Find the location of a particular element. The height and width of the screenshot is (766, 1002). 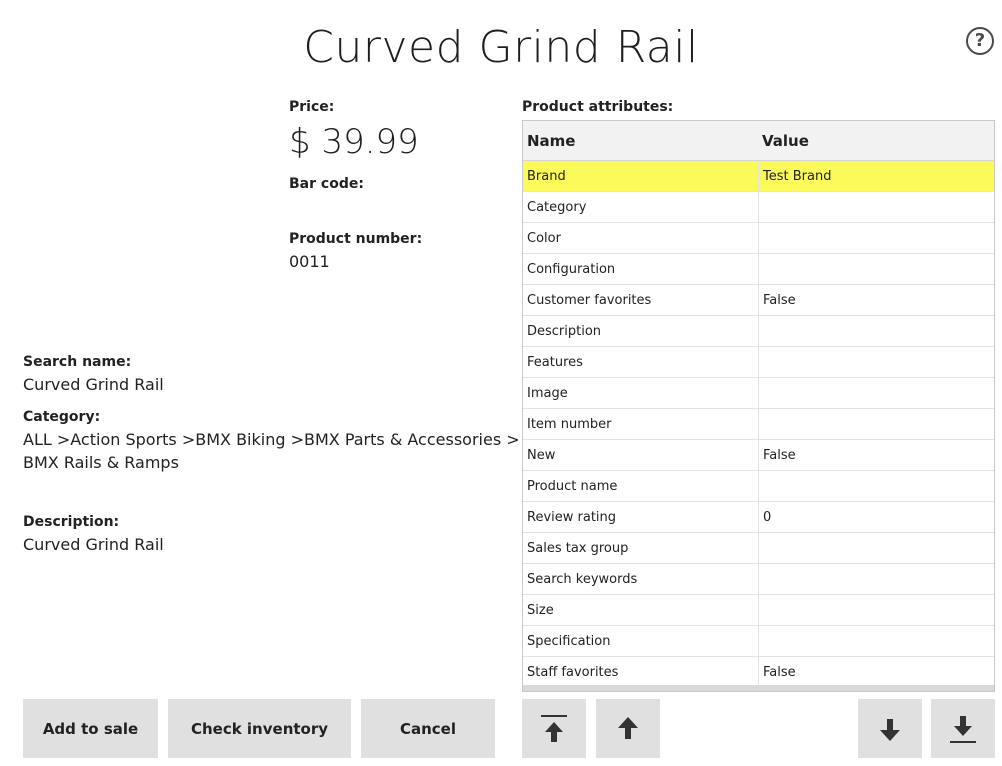

table-row: Brand Test Brand is located at coordinates (758, 176).